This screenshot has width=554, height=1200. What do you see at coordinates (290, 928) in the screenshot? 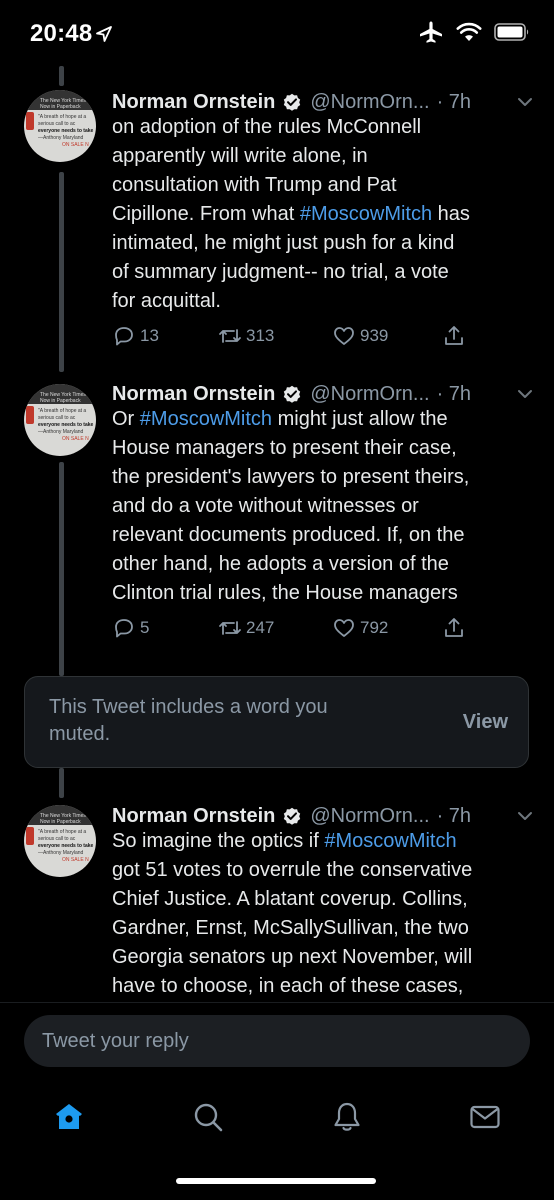
I see `tweet-text-segment: Gardner, Ernst, McSallySullivan, the two` at bounding box center [290, 928].